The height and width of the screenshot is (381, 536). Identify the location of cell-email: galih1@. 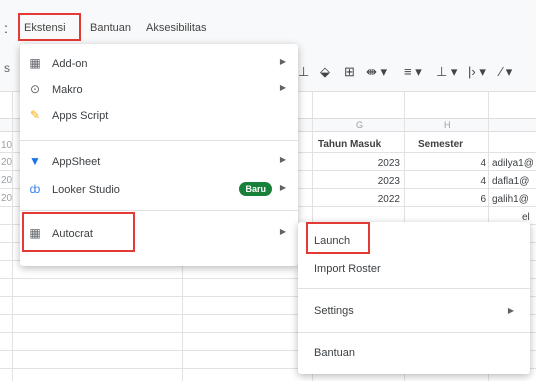
(514, 199).